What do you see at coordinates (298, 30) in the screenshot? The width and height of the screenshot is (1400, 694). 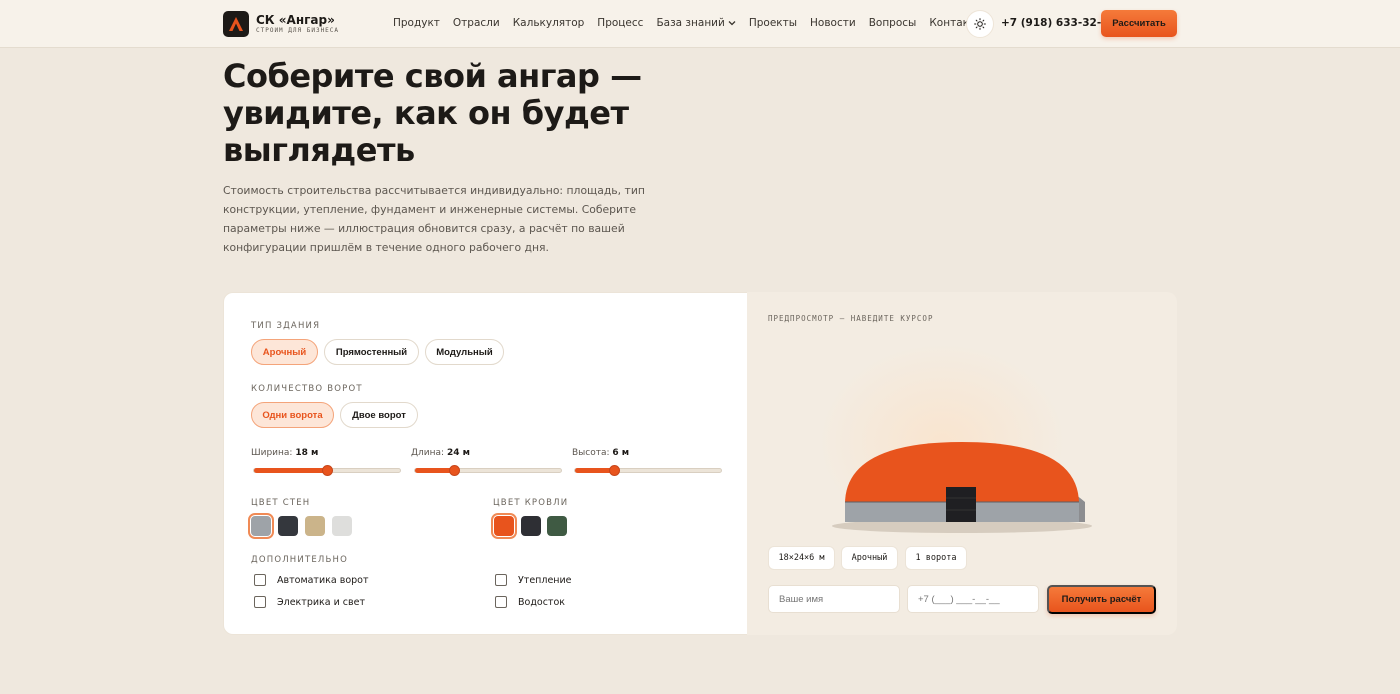 I see `logo-subtitle: СТРОИМ ДЛЯ БИЗНЕСА` at bounding box center [298, 30].